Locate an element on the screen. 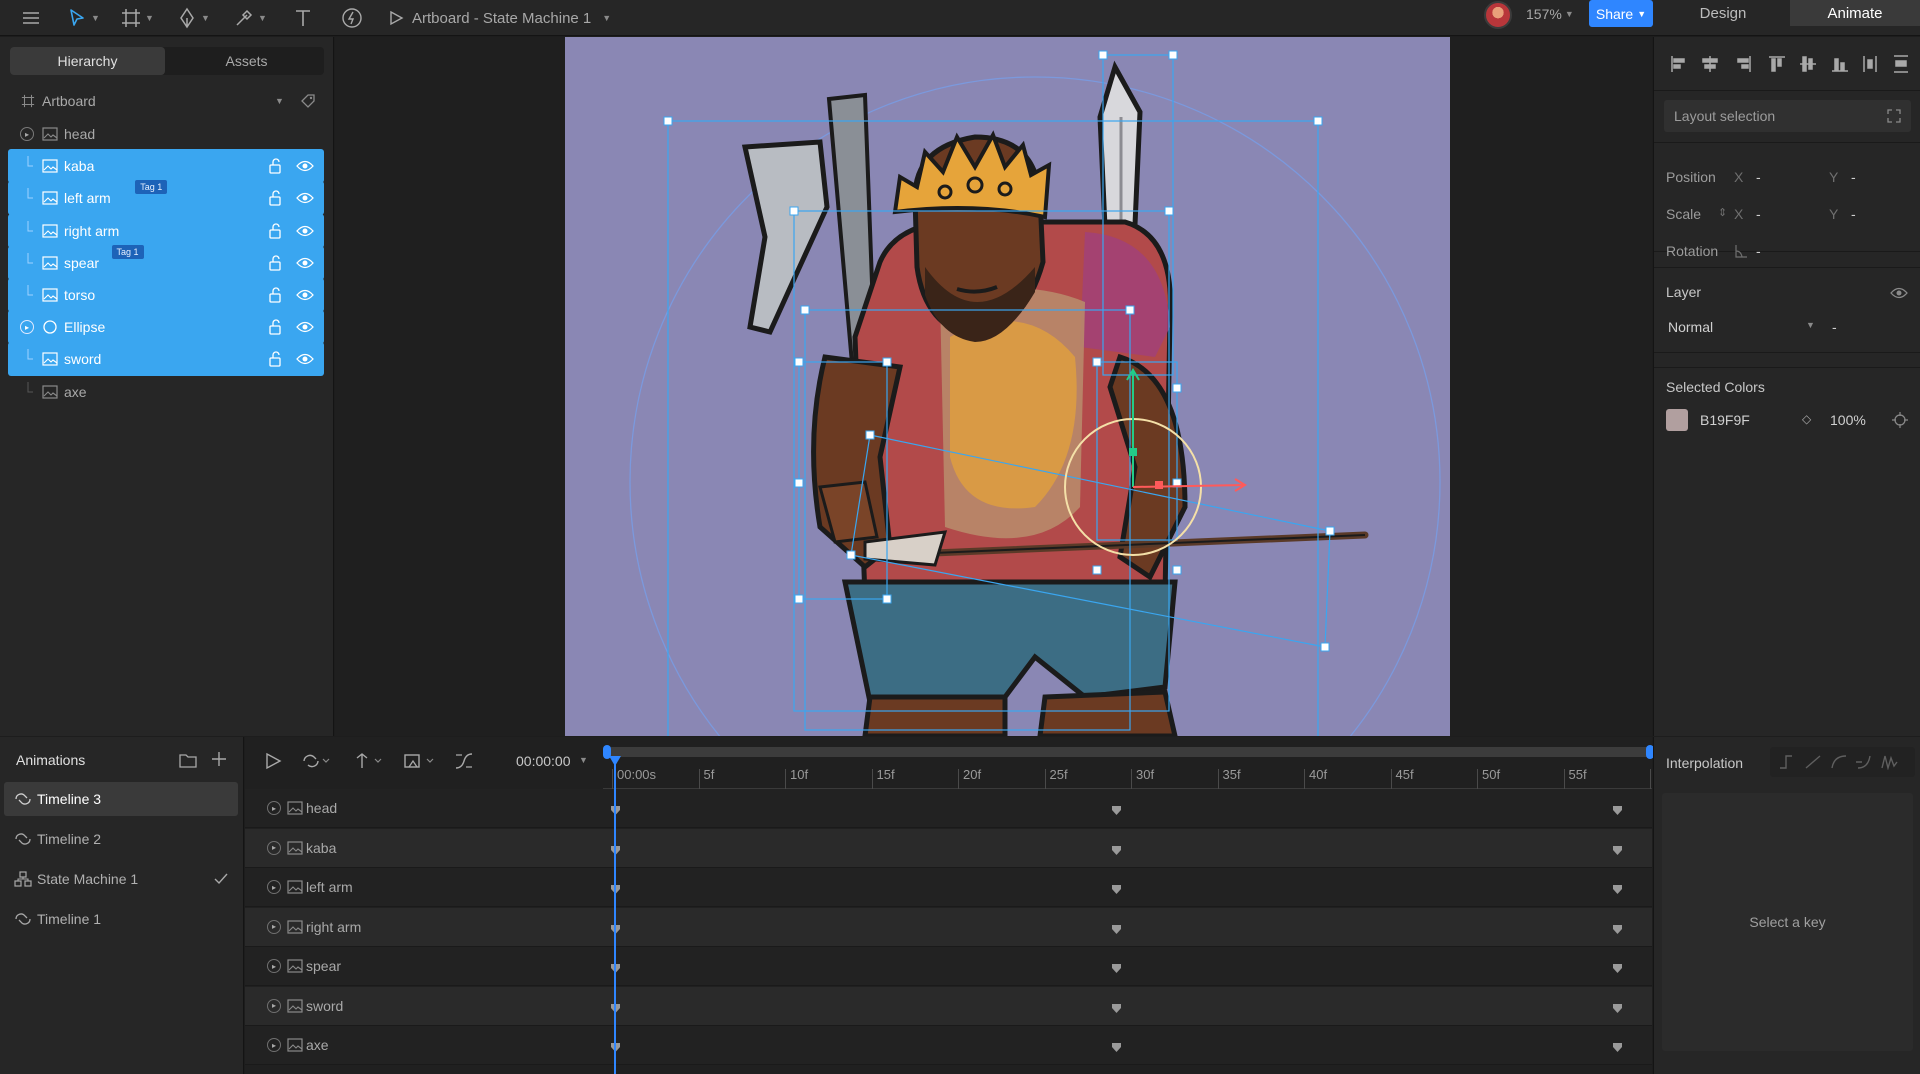  layer-row-spear: spear Tag 1 is located at coordinates (166, 262).